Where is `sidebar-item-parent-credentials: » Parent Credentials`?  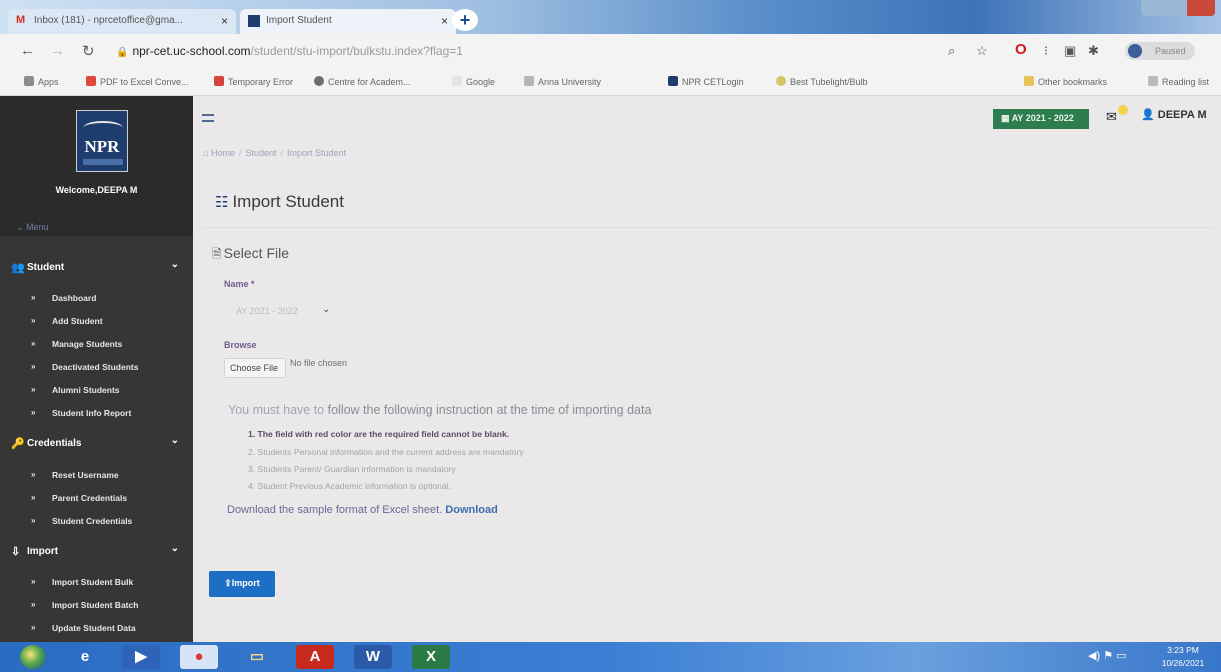
sidebar-item-parent-credentials: » Parent Credentials is located at coordinates (96, 498).